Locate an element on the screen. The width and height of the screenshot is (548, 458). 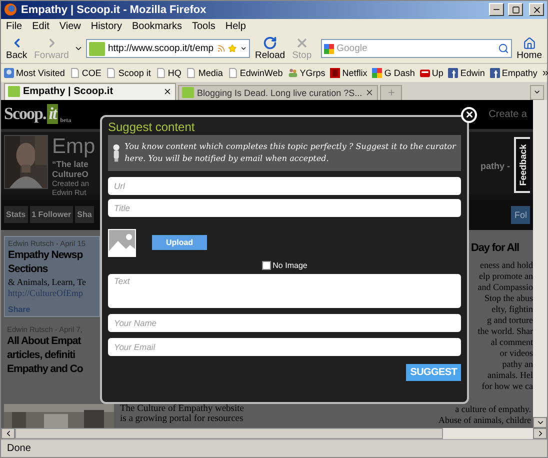
url-text: http://www.scoop.it/t/emp is located at coordinates (161, 48).